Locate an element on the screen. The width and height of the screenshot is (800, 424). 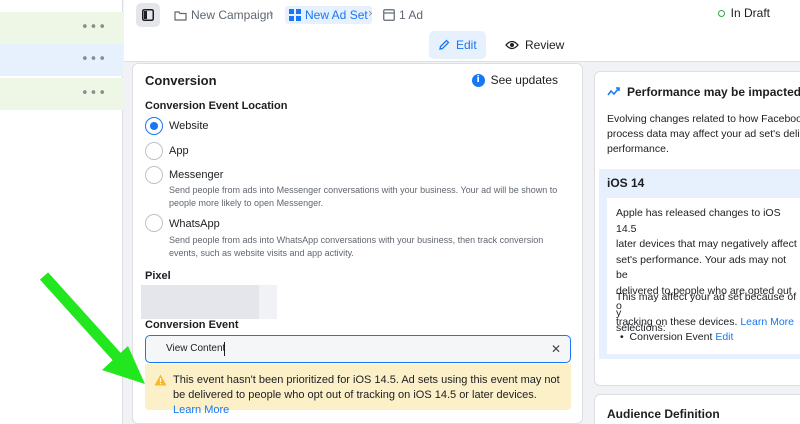
breadcrumb-adset: New Ad Set is located at coordinates (328, 15).